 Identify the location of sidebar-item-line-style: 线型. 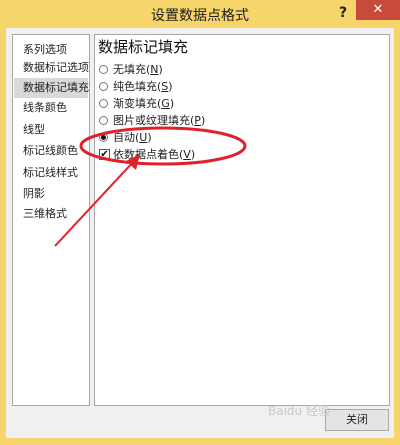
(51, 130).